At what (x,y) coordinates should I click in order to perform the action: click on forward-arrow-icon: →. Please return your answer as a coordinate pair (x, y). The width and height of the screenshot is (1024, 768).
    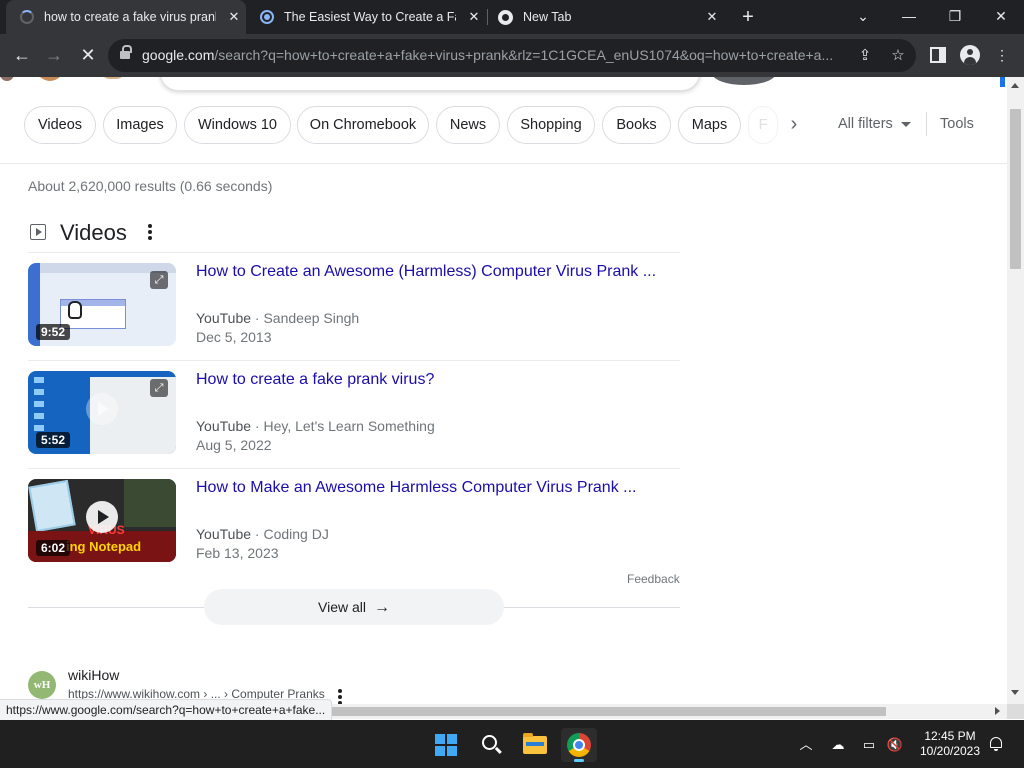
    Looking at the image, I should click on (54, 55).